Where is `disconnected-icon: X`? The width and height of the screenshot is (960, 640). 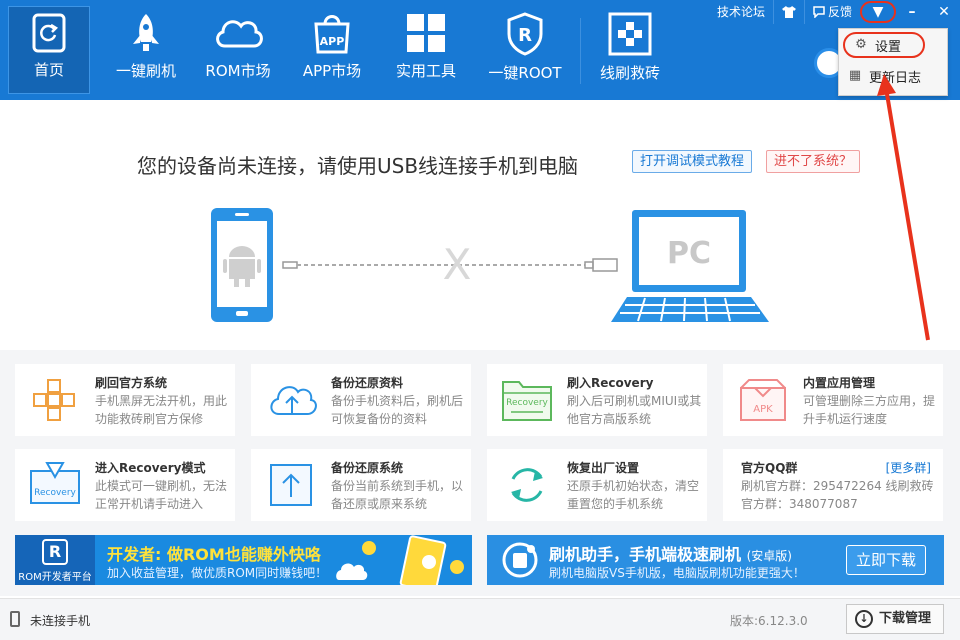 disconnected-icon: X is located at coordinates (457, 264).